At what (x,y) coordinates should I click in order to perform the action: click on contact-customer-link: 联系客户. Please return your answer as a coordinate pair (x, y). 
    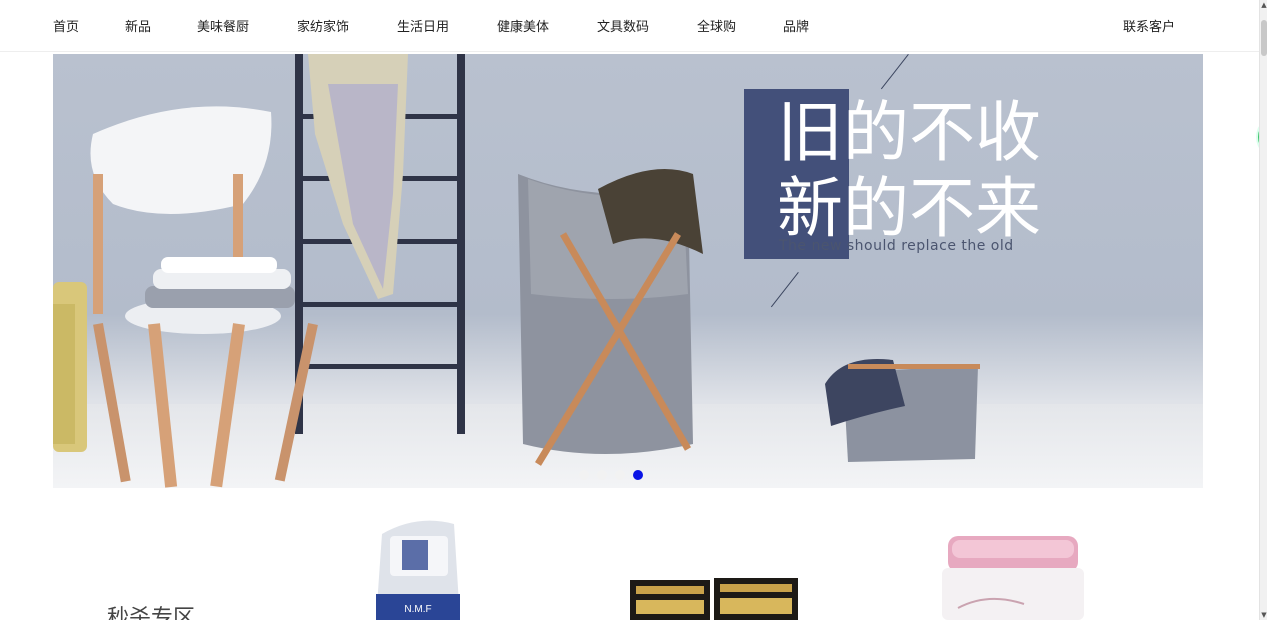
    Looking at the image, I should click on (1149, 25).